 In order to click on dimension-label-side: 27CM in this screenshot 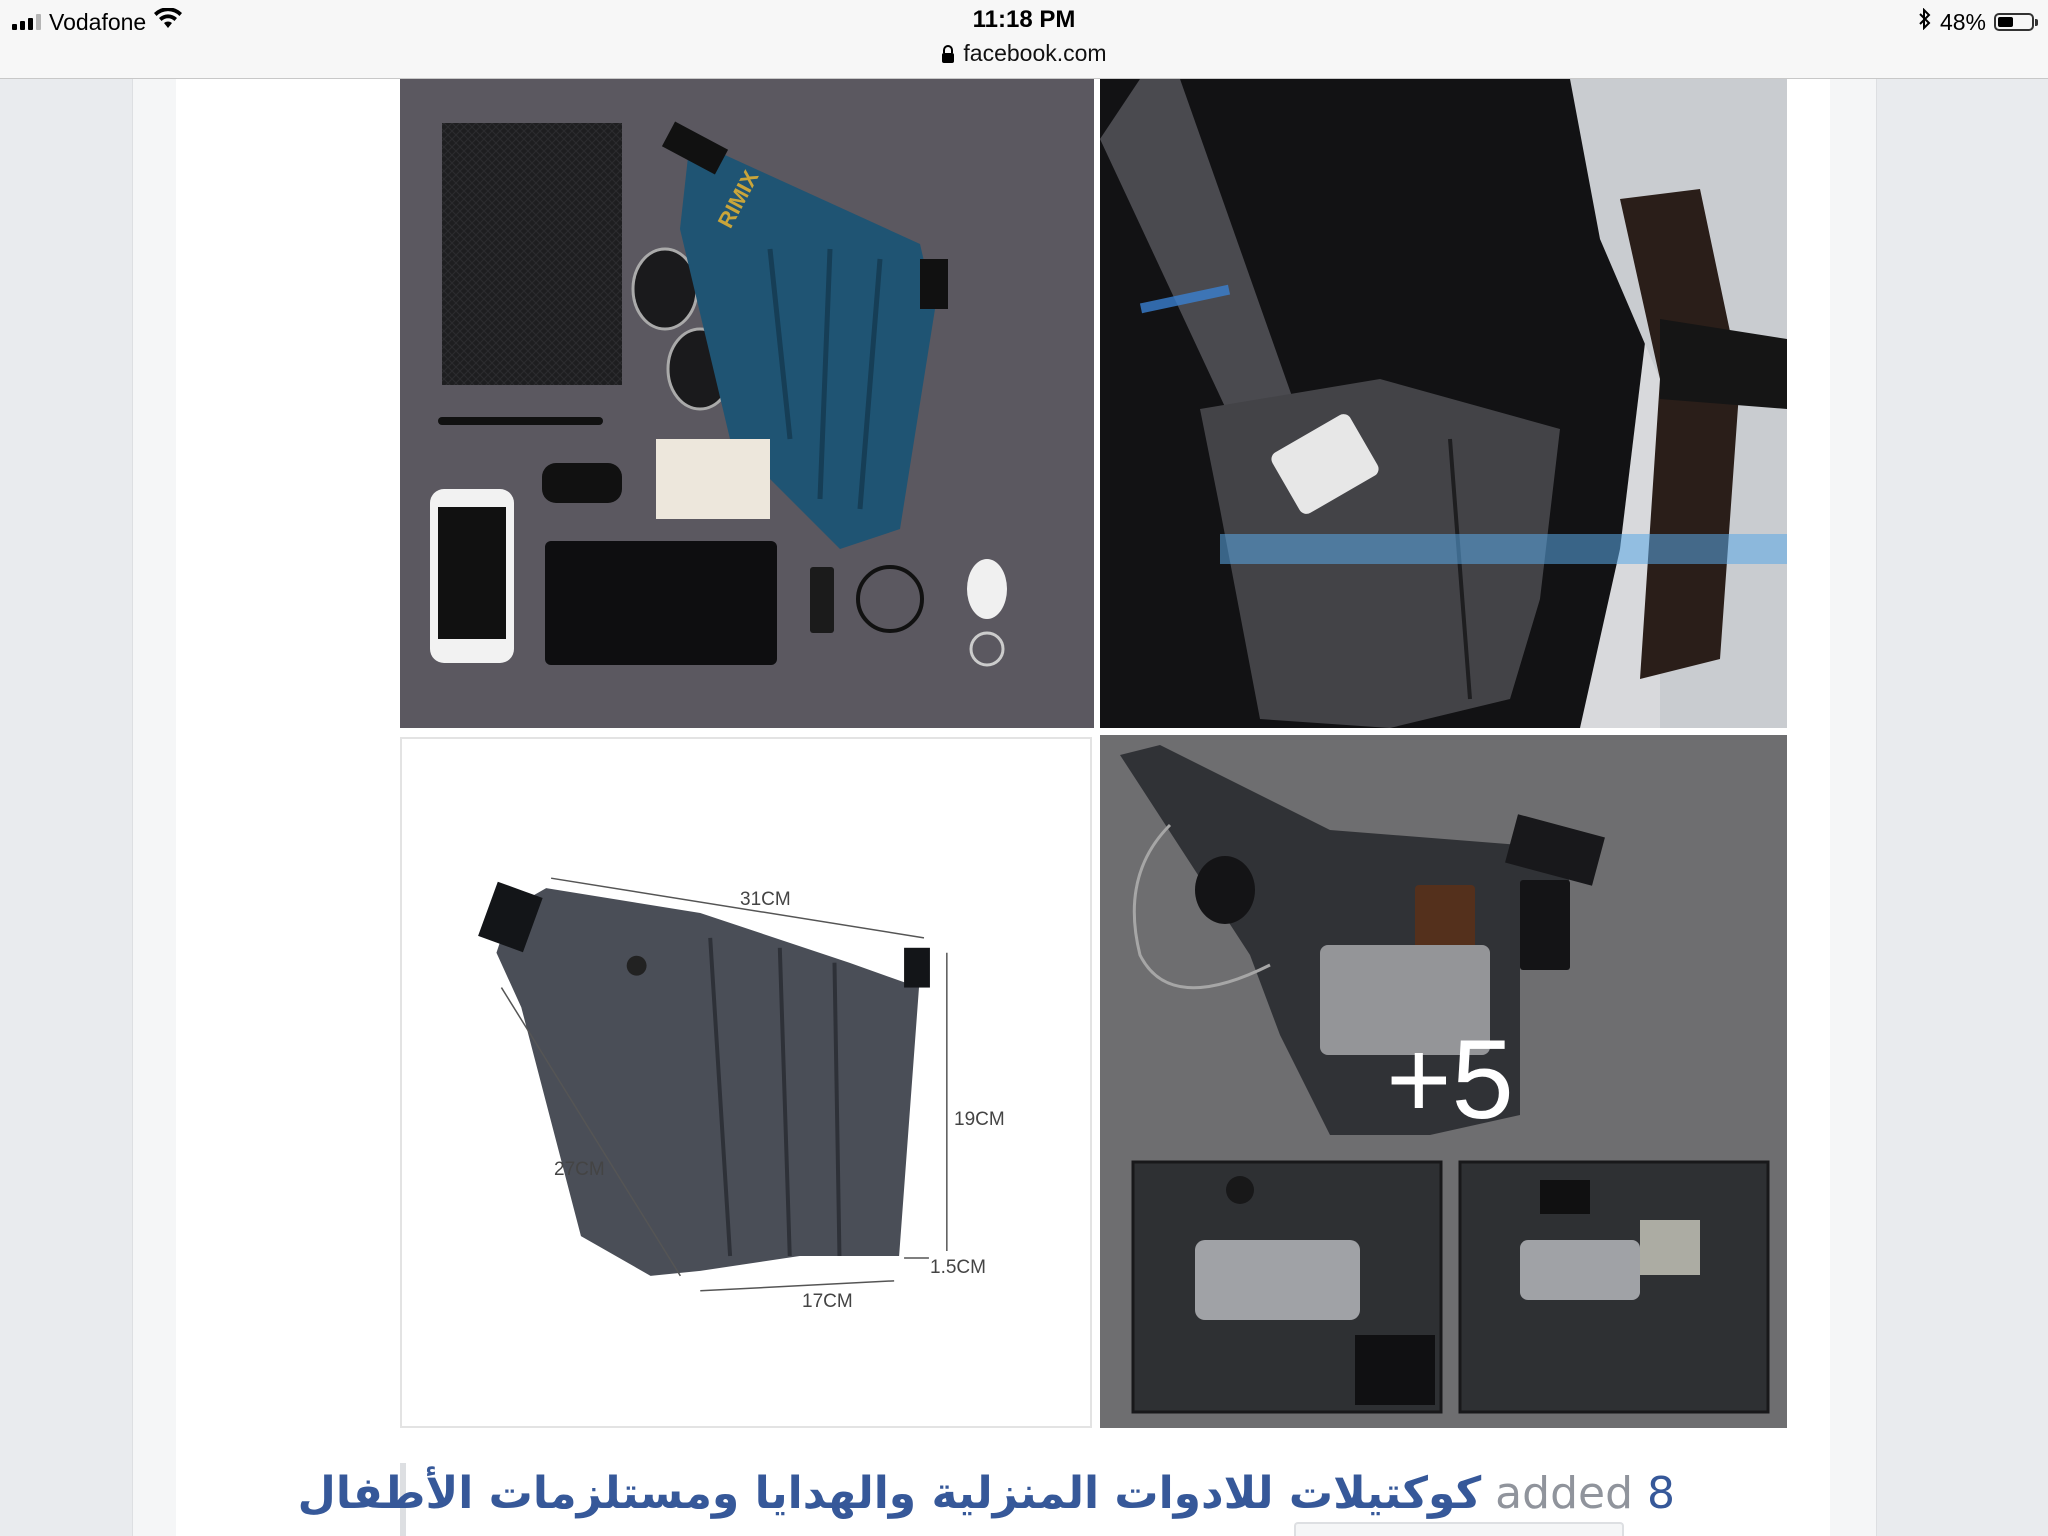, I will do `click(579, 1169)`.